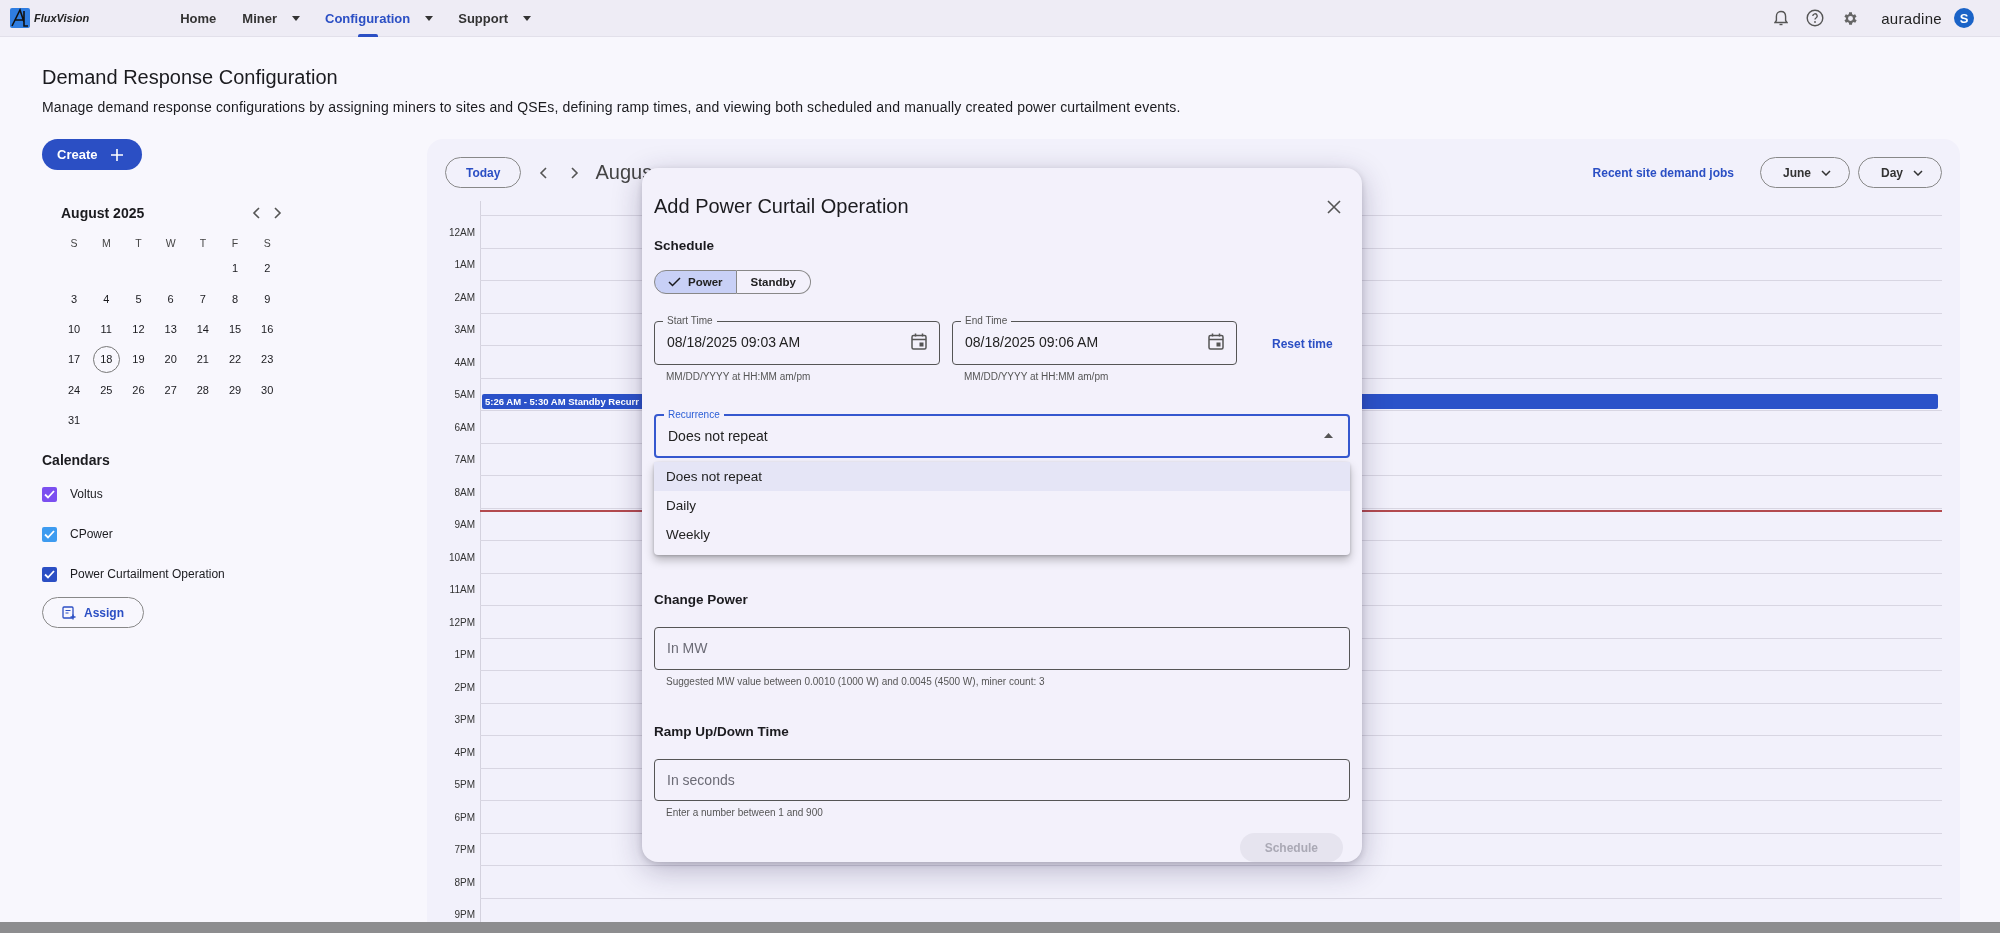 This screenshot has height=933, width=2000. What do you see at coordinates (138, 299) in the screenshot?
I see `calendar-day: 5` at bounding box center [138, 299].